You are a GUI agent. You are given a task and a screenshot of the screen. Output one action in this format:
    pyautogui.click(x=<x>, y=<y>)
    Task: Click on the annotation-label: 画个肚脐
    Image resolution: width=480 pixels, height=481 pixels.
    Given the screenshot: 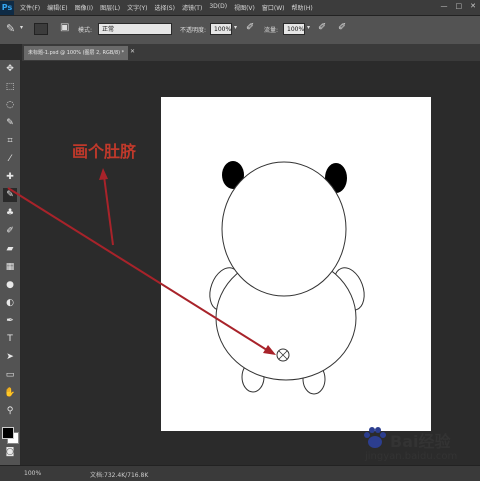 What is the action you would take?
    pyautogui.click(x=104, y=151)
    